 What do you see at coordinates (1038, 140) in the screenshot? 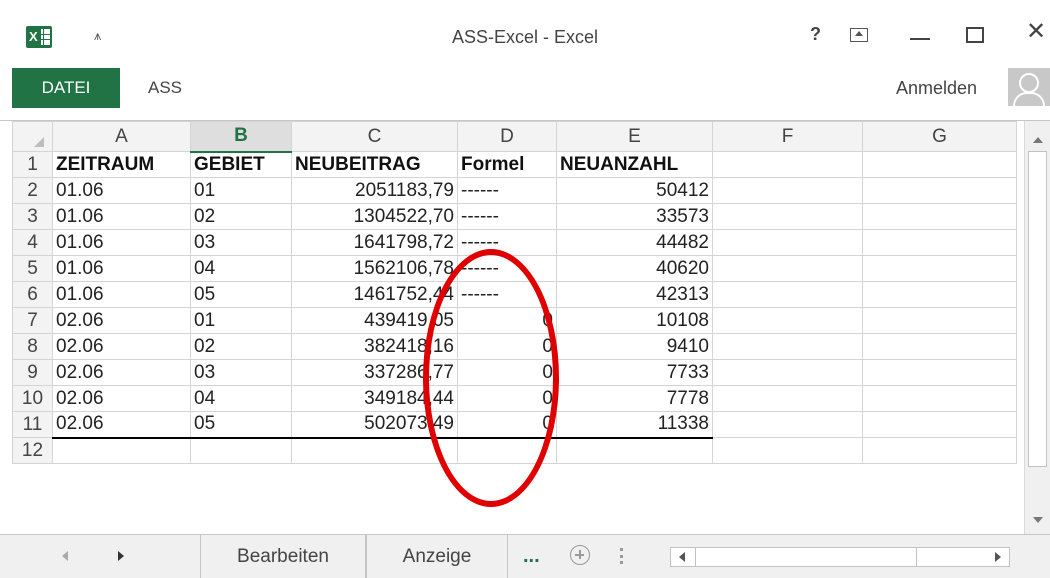
I see `scroll-up-icon` at bounding box center [1038, 140].